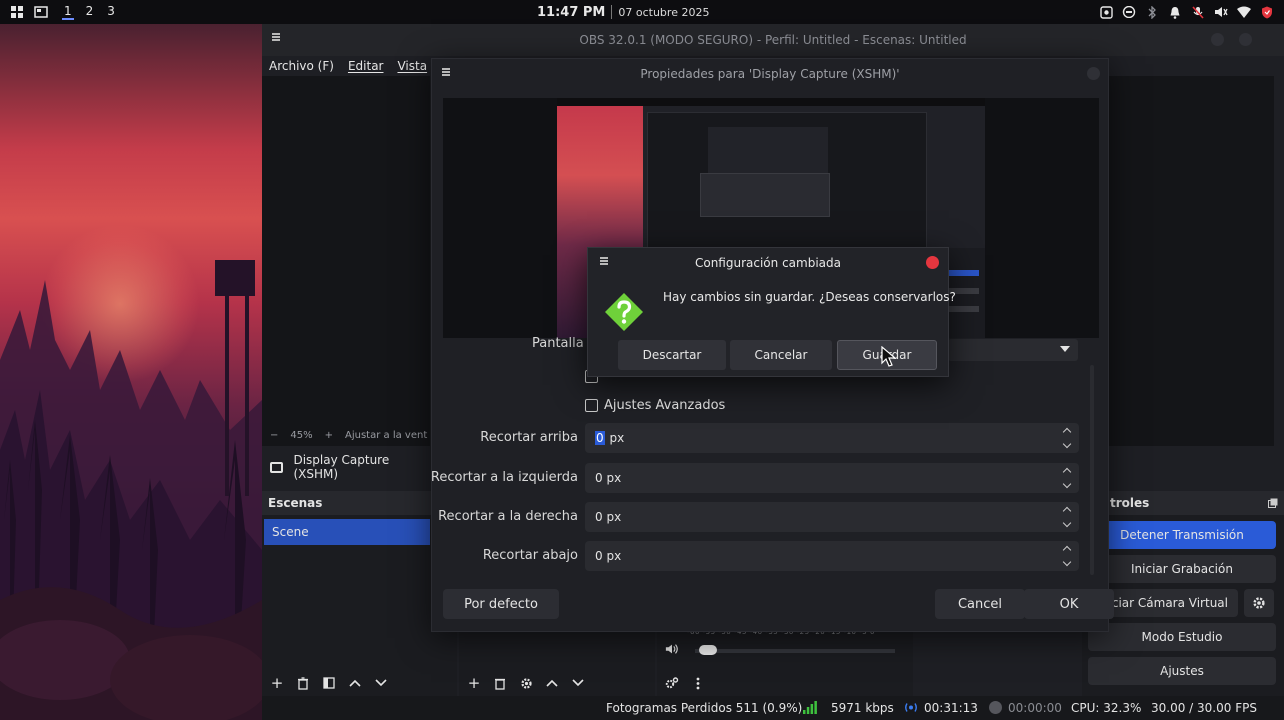 This screenshot has height=720, width=1284. Describe the element at coordinates (1092, 470) in the screenshot. I see `properties-scrollbar` at that location.